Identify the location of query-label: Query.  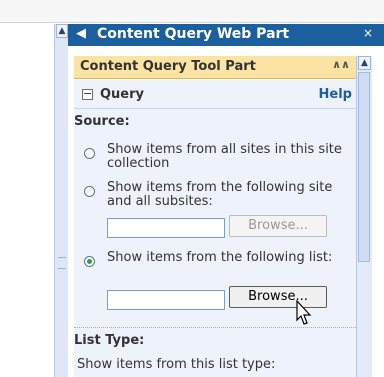
(122, 94).